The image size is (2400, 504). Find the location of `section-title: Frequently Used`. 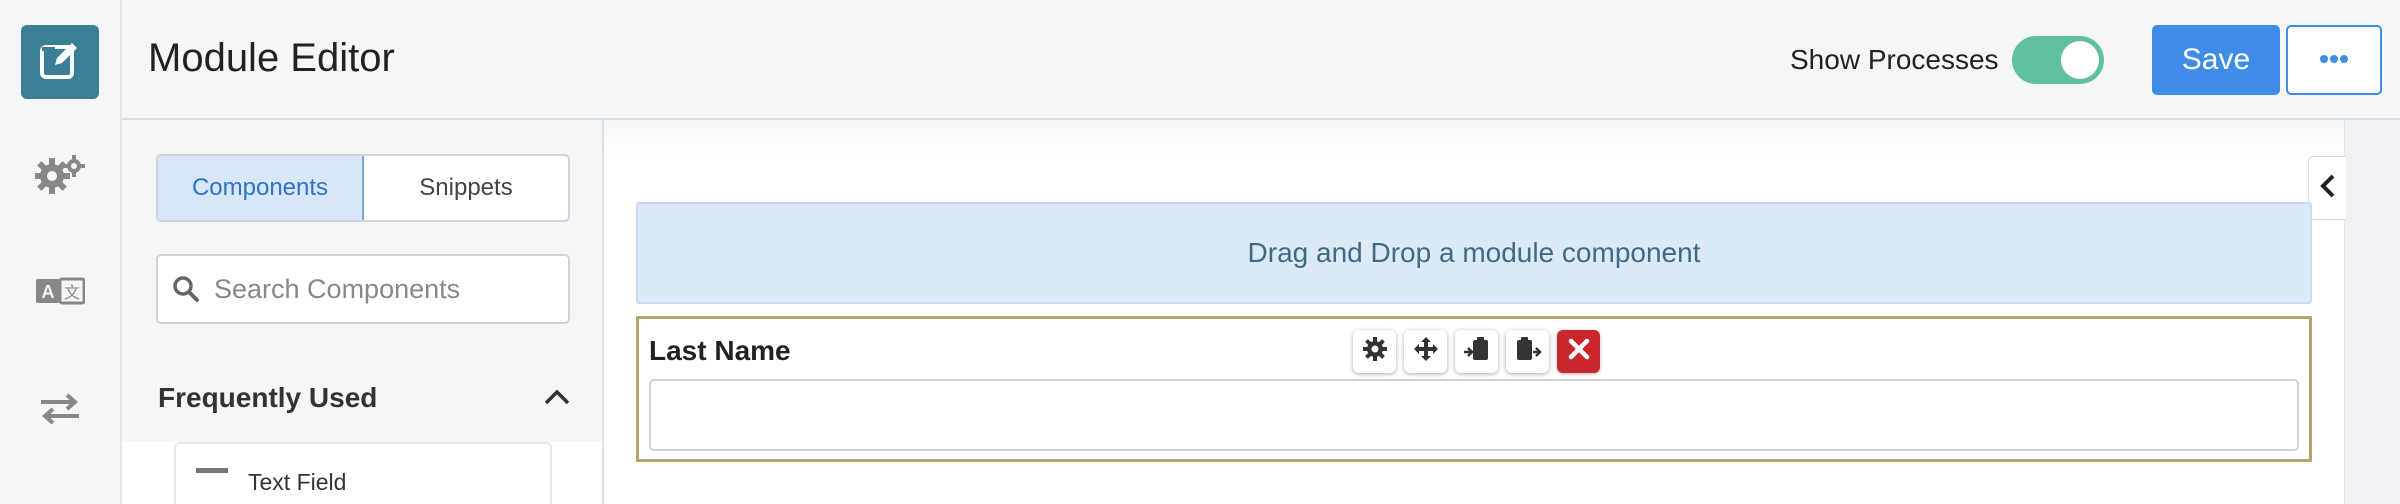

section-title: Frequently Used is located at coordinates (268, 397).